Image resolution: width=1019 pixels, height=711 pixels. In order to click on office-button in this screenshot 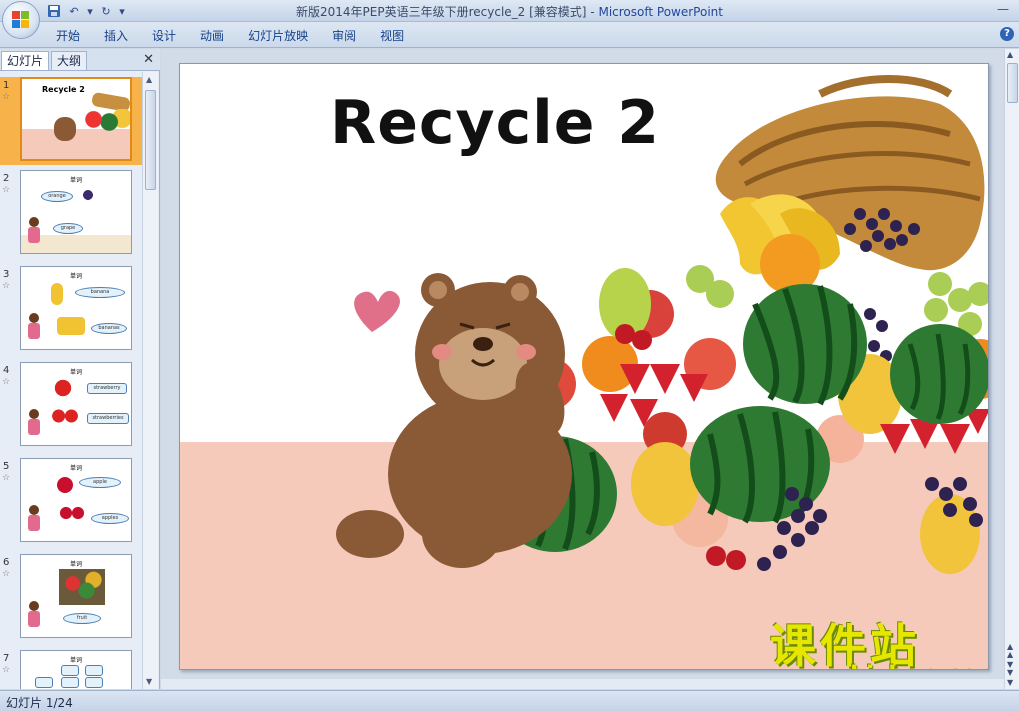, I will do `click(21, 20)`.